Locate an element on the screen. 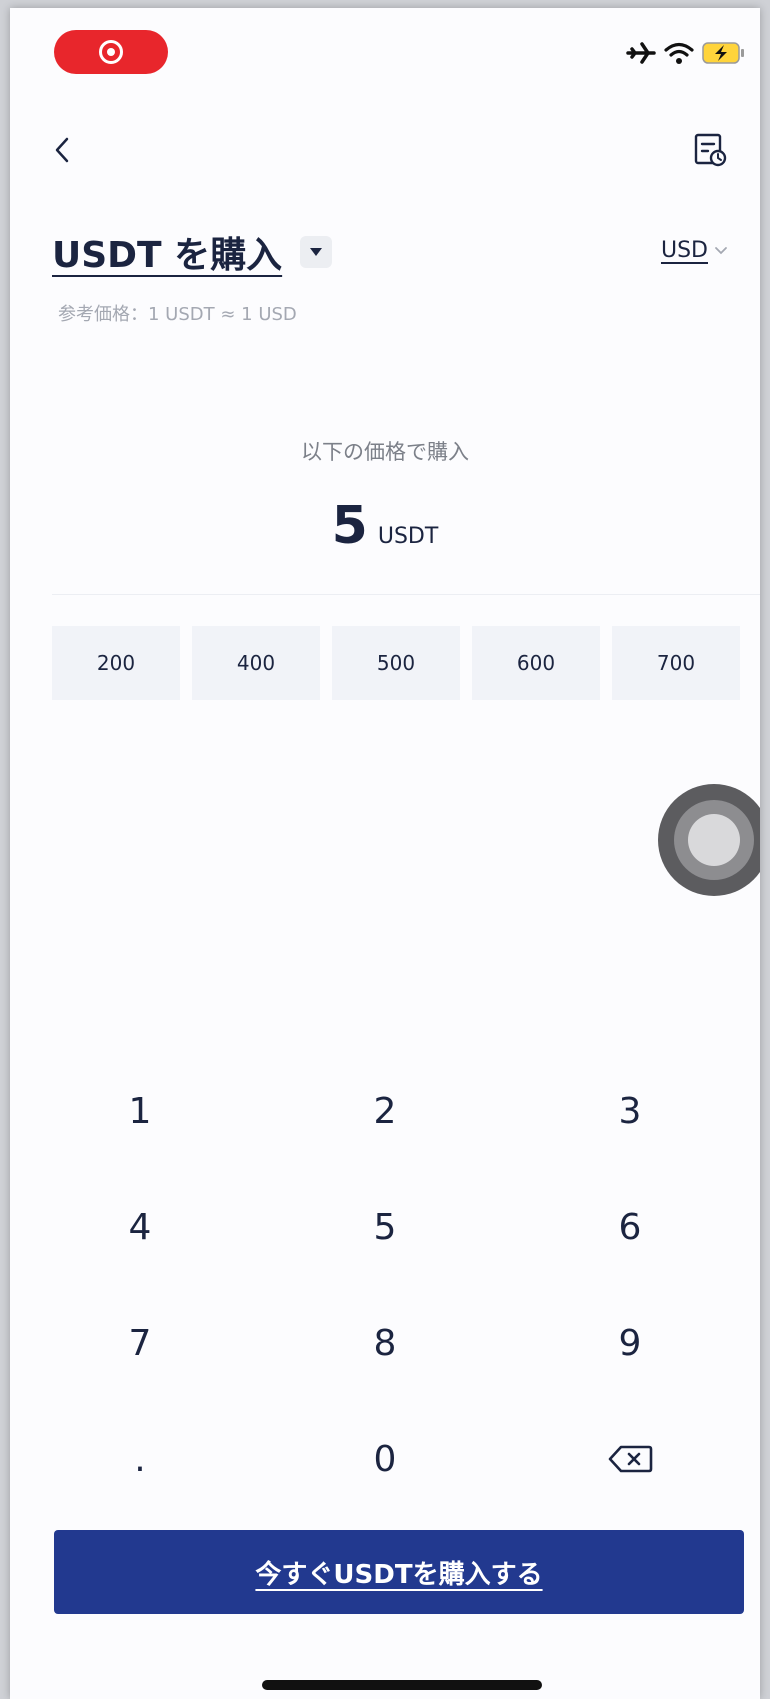 This screenshot has height=1699, width=770. wifi-icon is located at coordinates (679, 53).